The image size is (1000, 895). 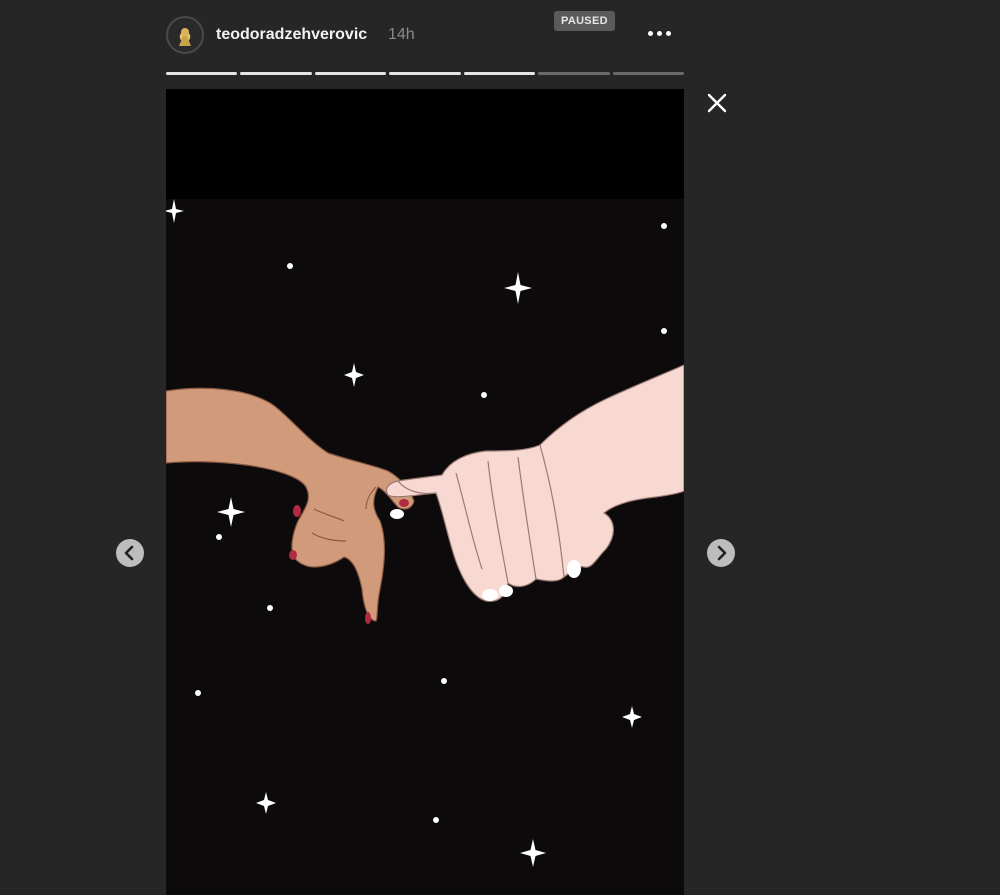 What do you see at coordinates (401, 34) in the screenshot?
I see `timestamp: 14h` at bounding box center [401, 34].